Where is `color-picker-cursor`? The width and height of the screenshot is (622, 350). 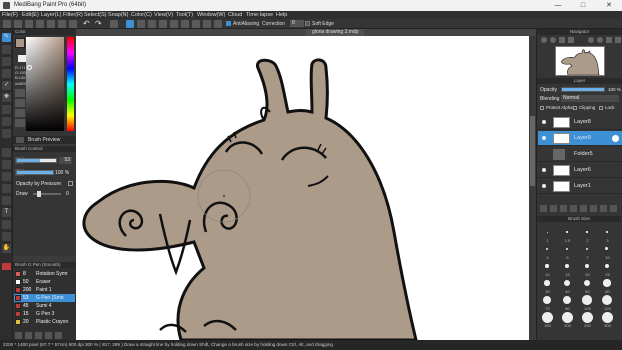 color-picker-cursor is located at coordinates (29, 67).